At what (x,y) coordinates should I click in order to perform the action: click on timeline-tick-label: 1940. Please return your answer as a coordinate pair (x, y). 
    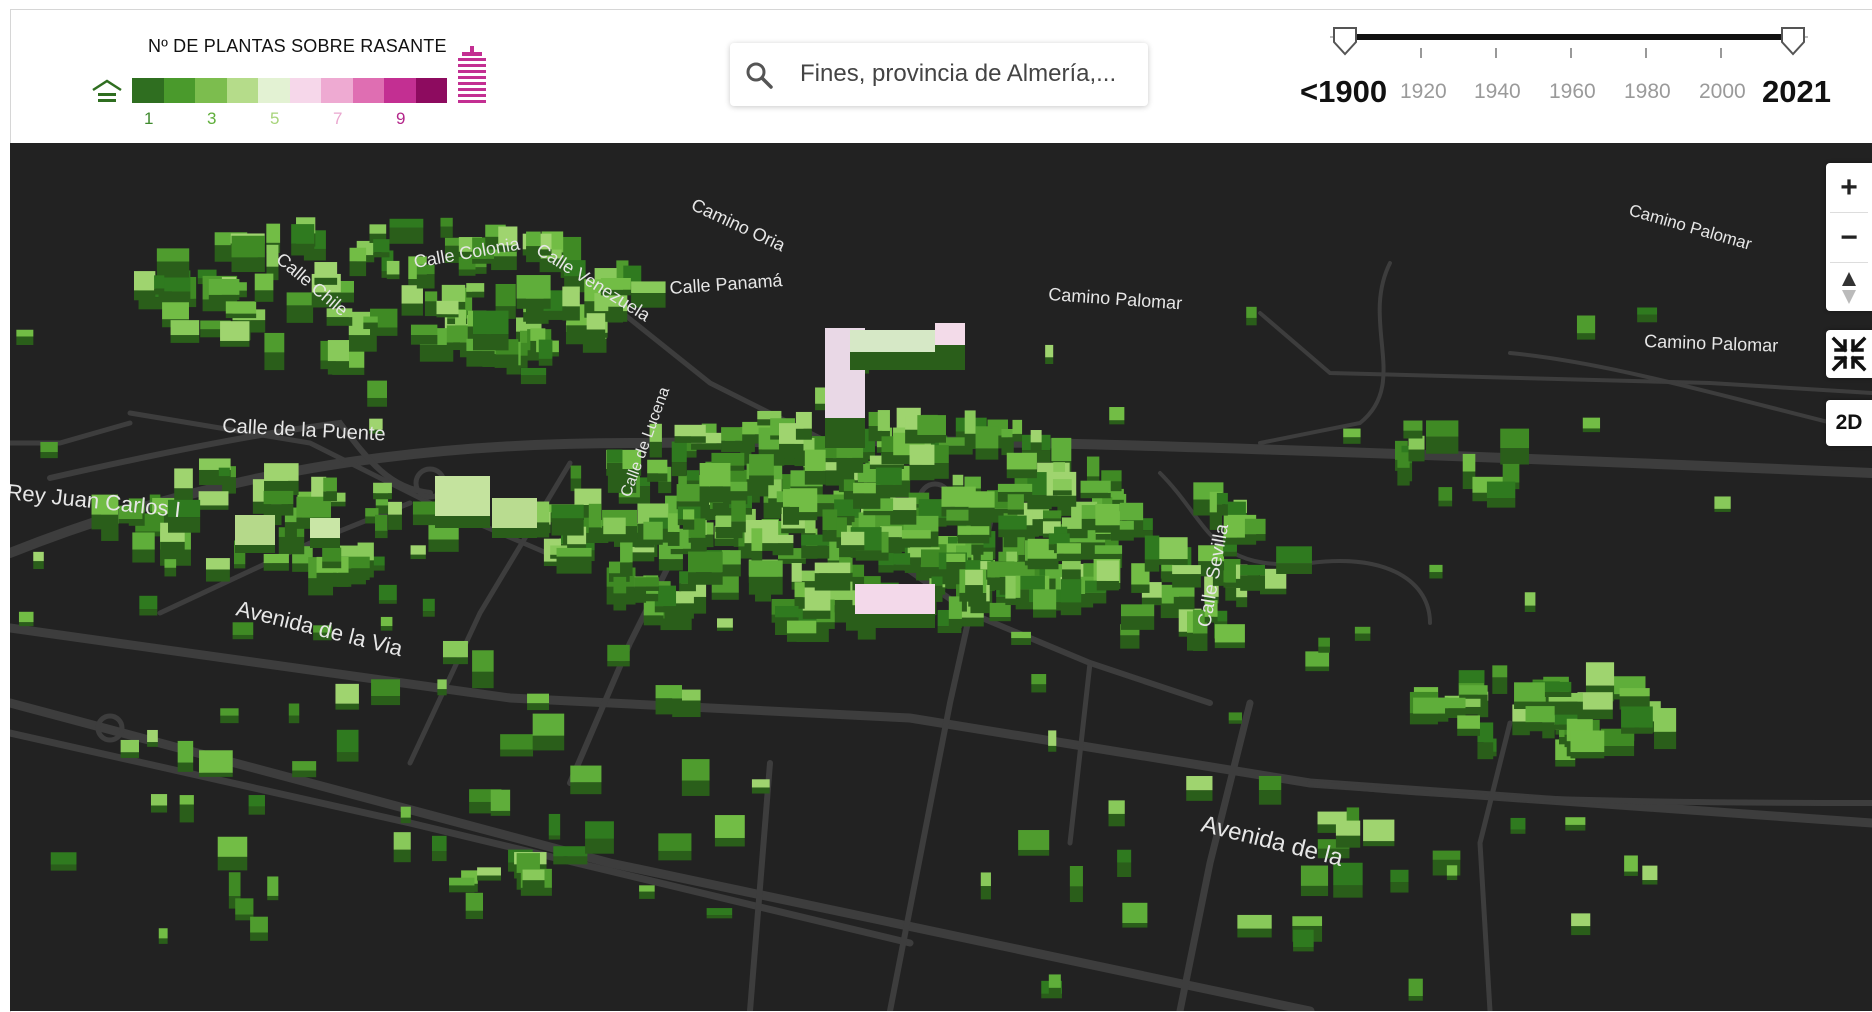
    Looking at the image, I should click on (1497, 91).